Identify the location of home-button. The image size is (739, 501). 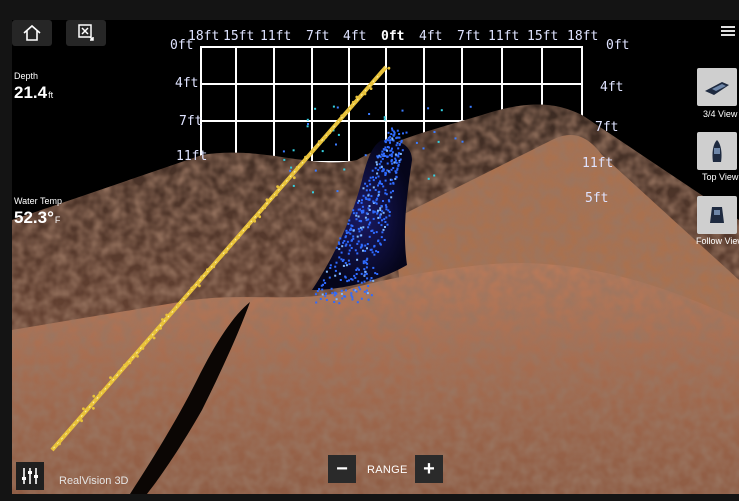
(32, 33).